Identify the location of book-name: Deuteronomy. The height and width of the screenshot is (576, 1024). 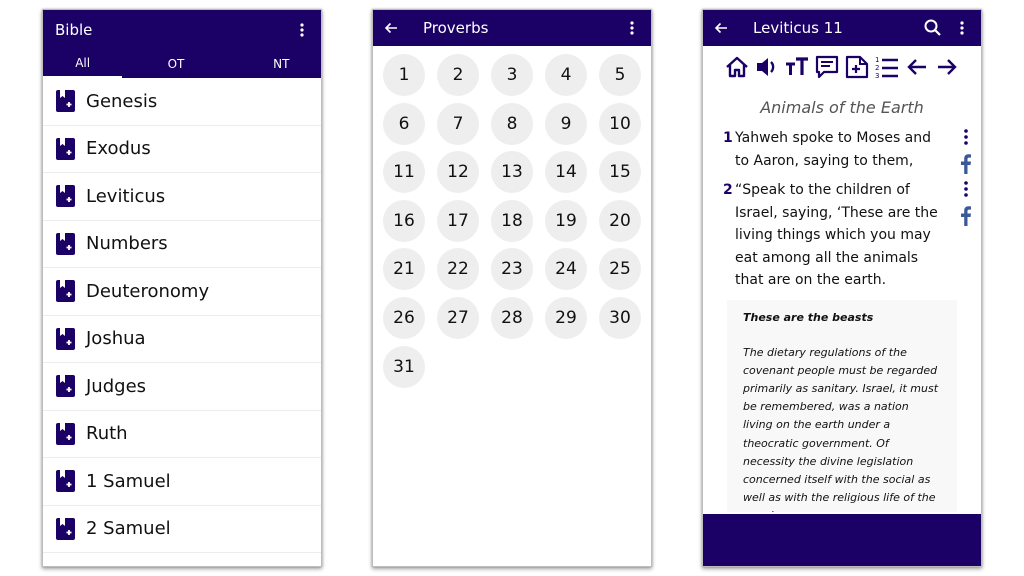
(148, 291).